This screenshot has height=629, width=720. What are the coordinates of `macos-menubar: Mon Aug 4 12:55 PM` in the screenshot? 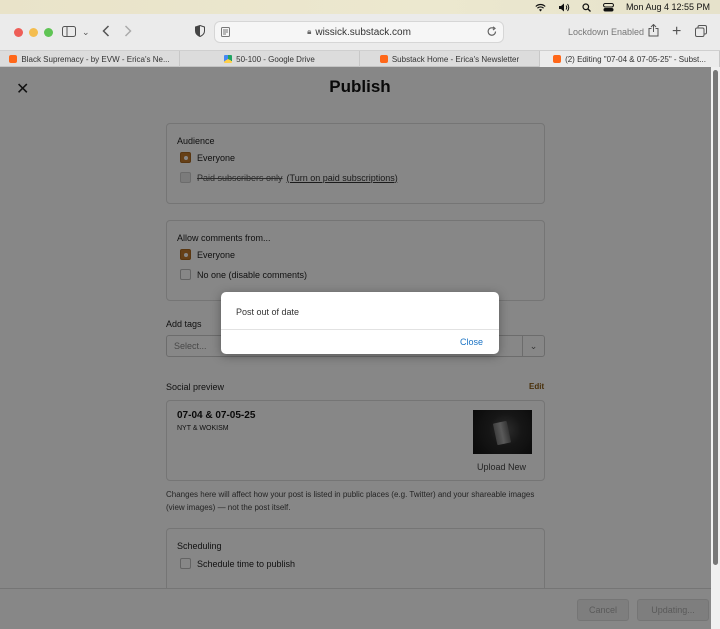 It's located at (360, 7).